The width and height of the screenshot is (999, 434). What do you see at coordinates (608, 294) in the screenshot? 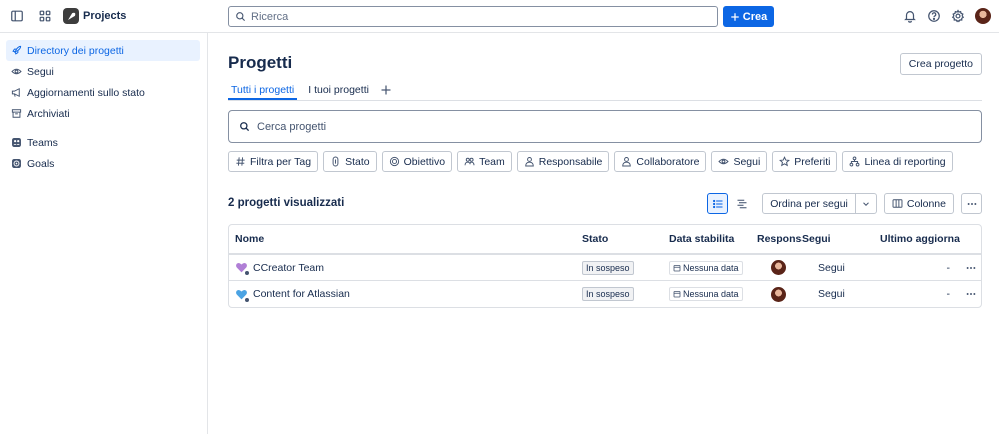
I see `status-badge: In sospeso` at bounding box center [608, 294].